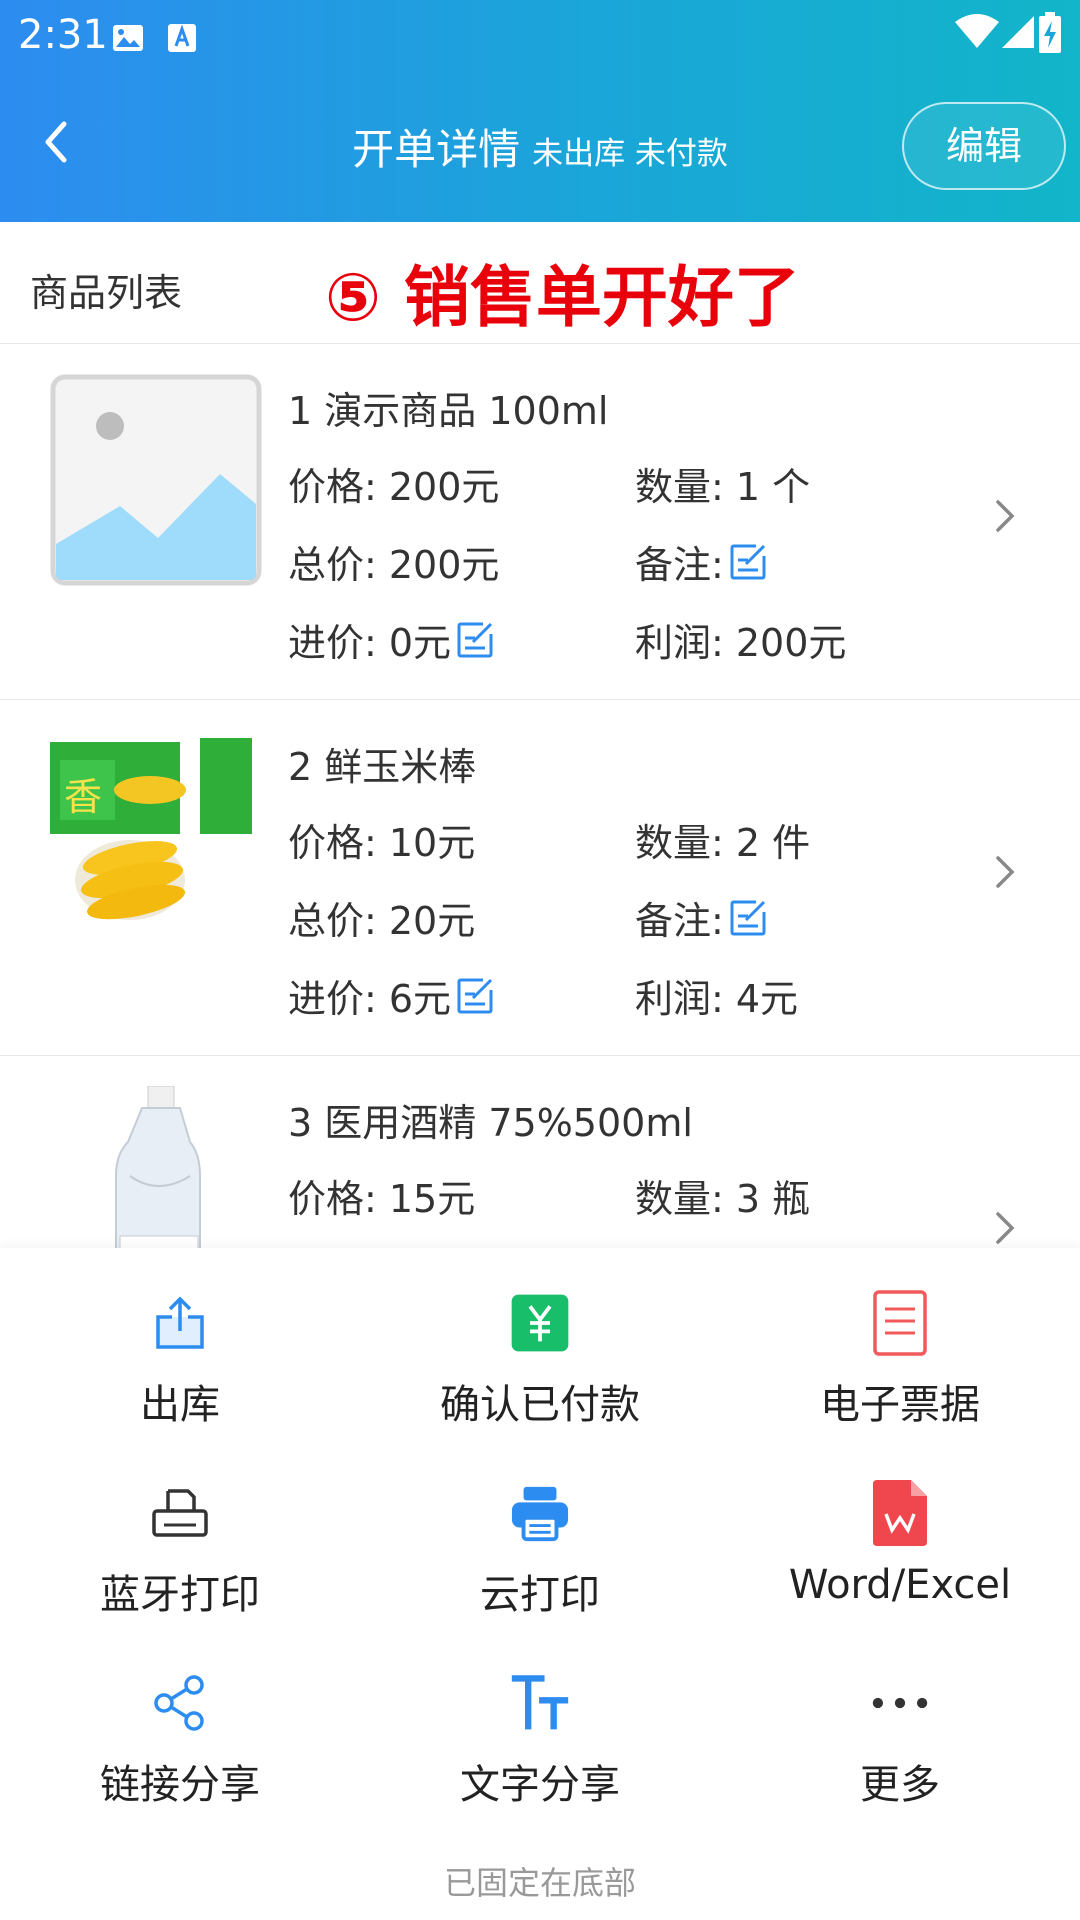  I want to click on action-label: Word/Excel, so click(900, 1585).